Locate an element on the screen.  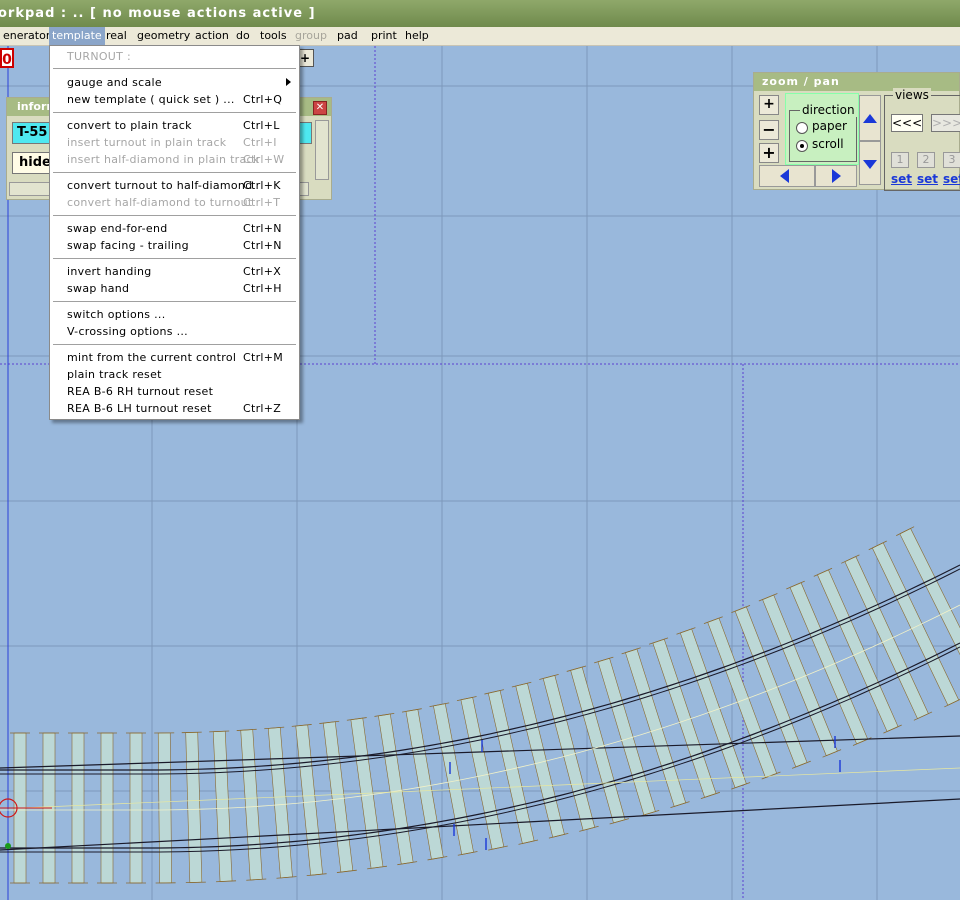
direction-label: direction is located at coordinates (828, 110).